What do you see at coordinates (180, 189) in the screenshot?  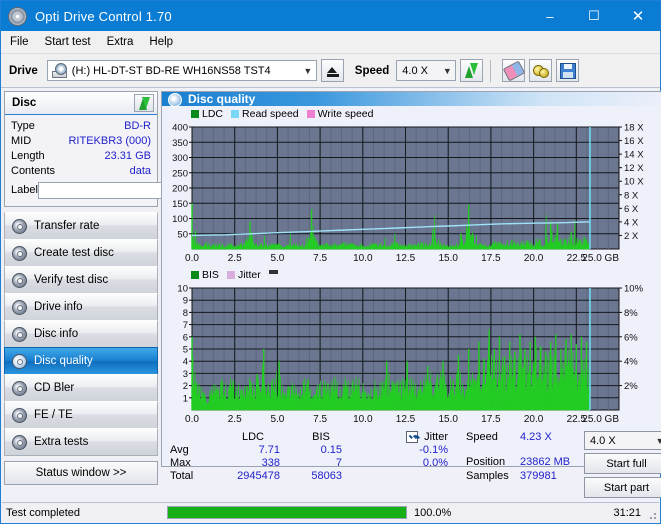 I see `svg-text: 200` at bounding box center [180, 189].